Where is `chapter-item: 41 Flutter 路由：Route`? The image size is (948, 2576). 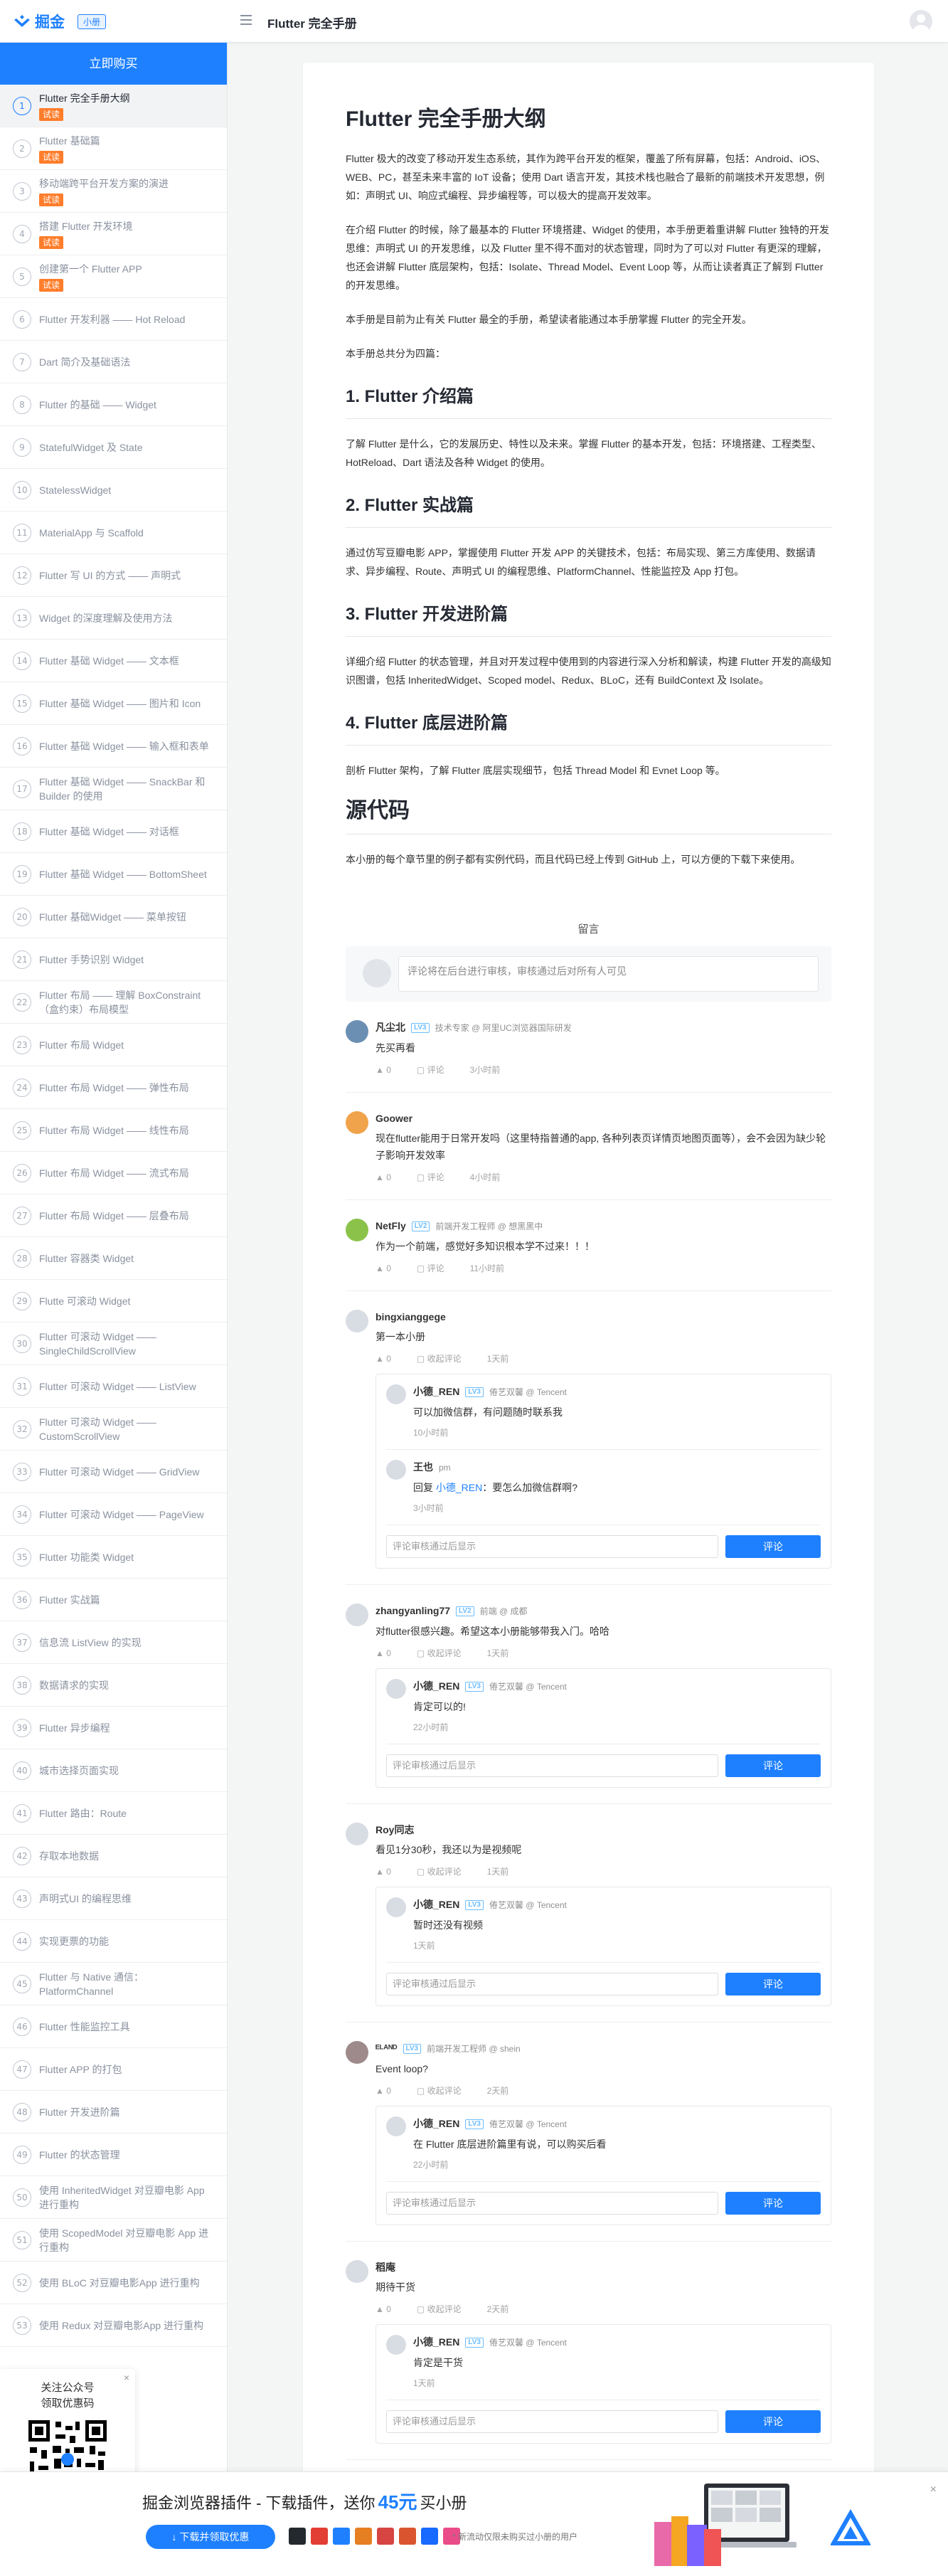 chapter-item: 41 Flutter 路由：Route is located at coordinates (114, 1813).